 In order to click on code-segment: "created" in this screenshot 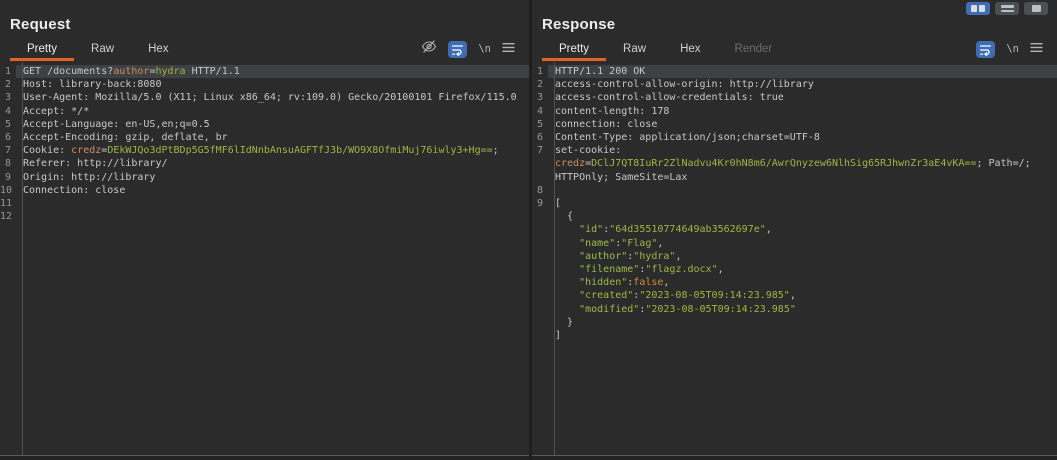, I will do `click(606, 296)`.